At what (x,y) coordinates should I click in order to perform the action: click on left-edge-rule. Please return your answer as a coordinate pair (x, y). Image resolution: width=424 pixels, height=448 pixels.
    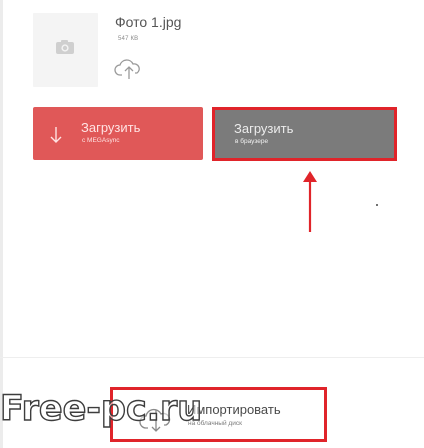
    Looking at the image, I should click on (1, 224).